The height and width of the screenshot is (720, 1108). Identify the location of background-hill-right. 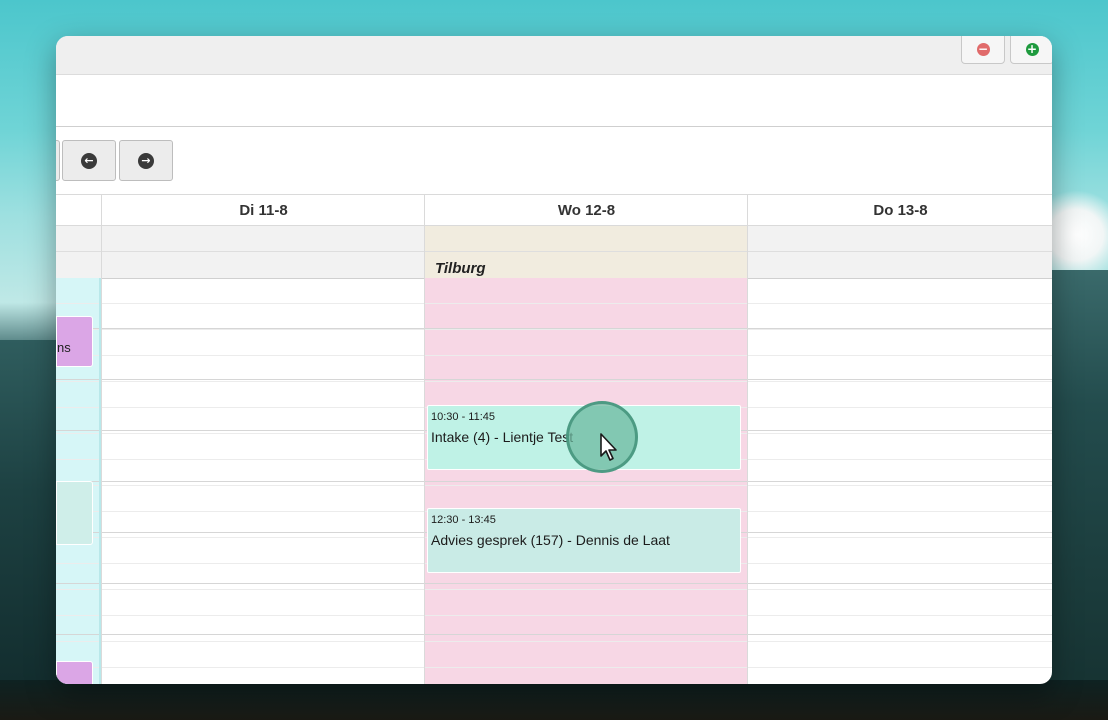
(1078, 495).